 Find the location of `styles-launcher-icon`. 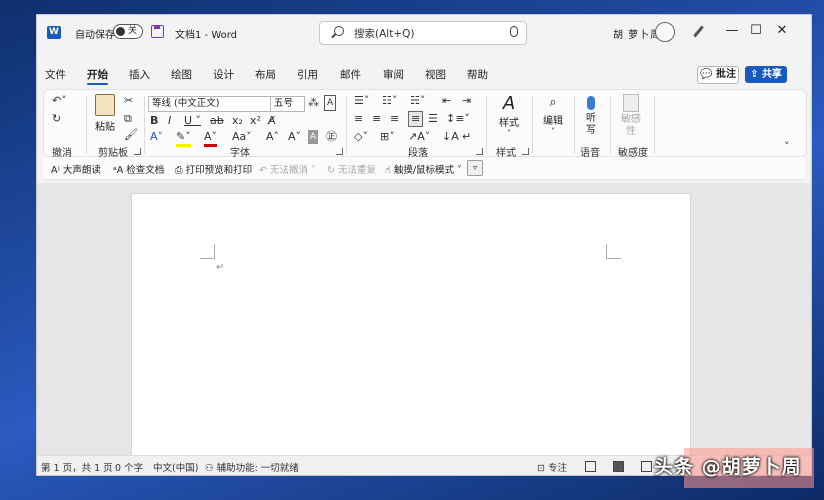

styles-launcher-icon is located at coordinates (525, 151).